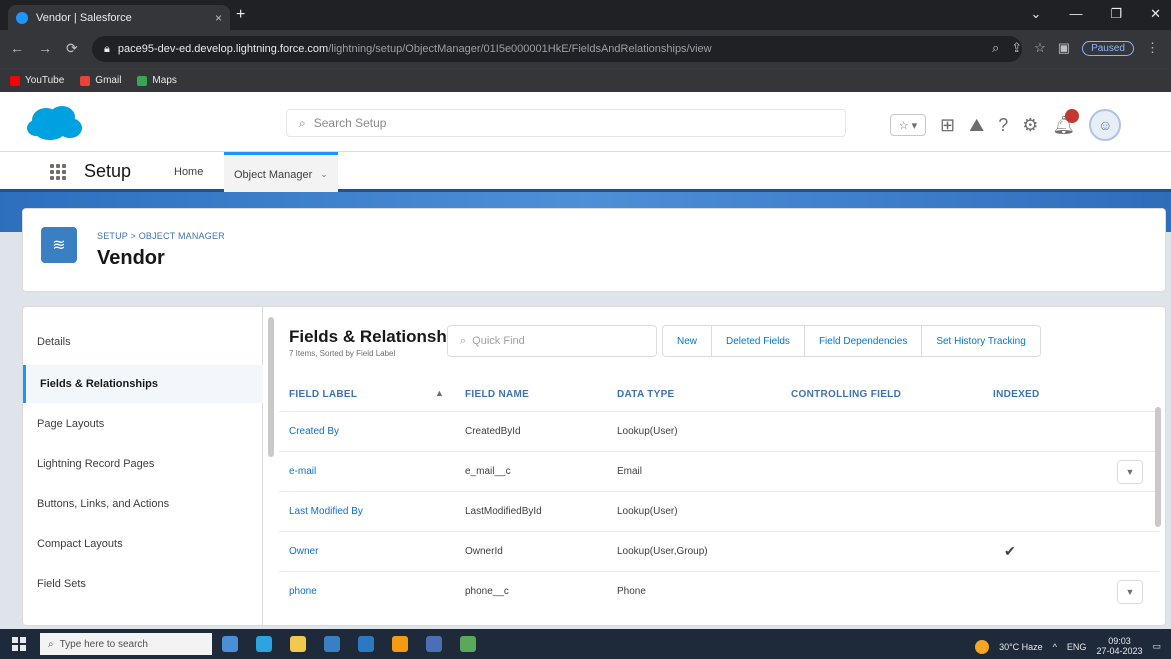 The height and width of the screenshot is (659, 1171). I want to click on task-view-icon, so click(230, 644).